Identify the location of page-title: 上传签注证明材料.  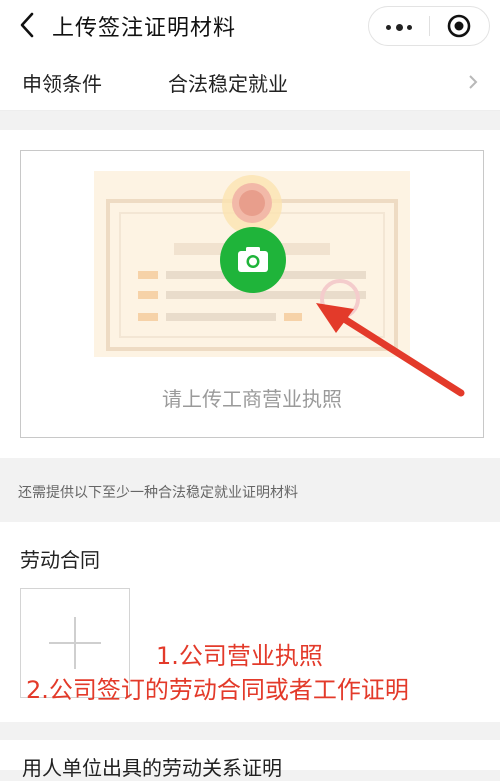
(144, 28).